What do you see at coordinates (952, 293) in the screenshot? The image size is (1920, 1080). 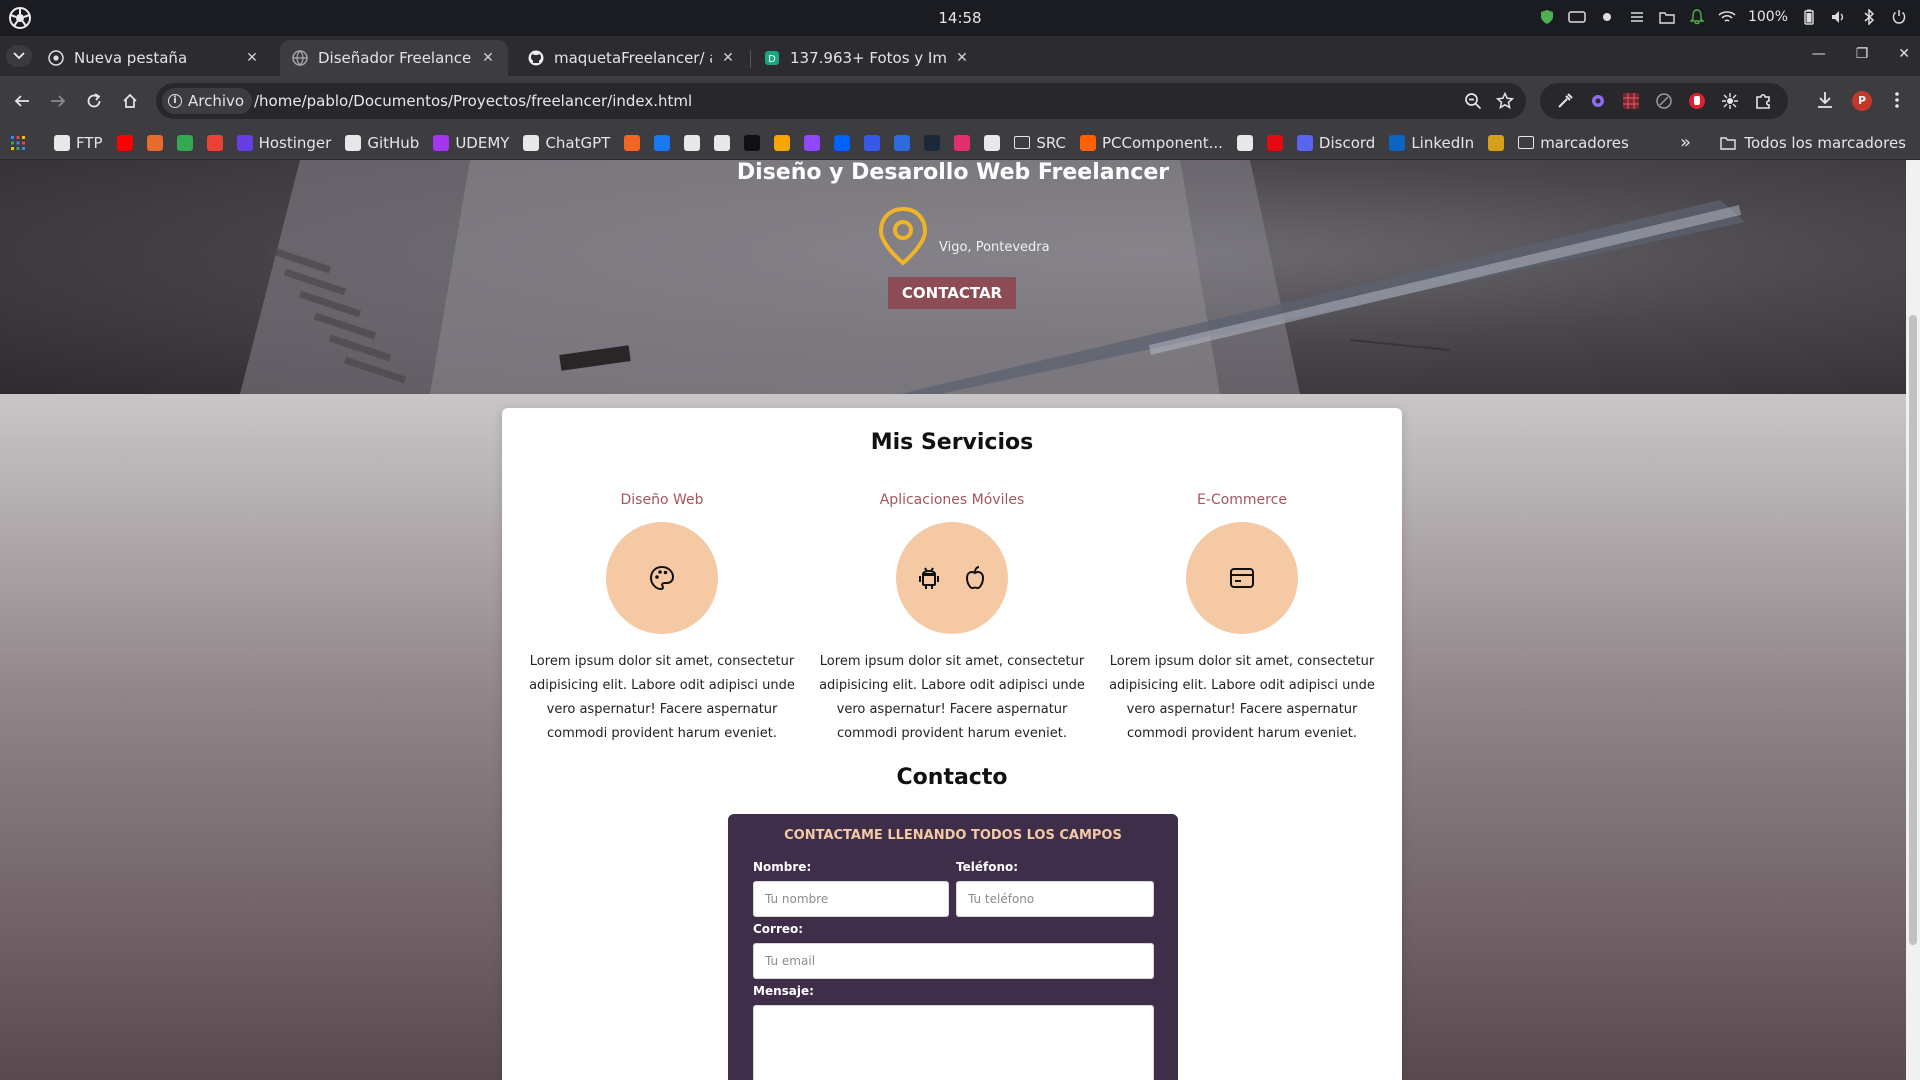 I see `contact-button: CONTACTAR` at bounding box center [952, 293].